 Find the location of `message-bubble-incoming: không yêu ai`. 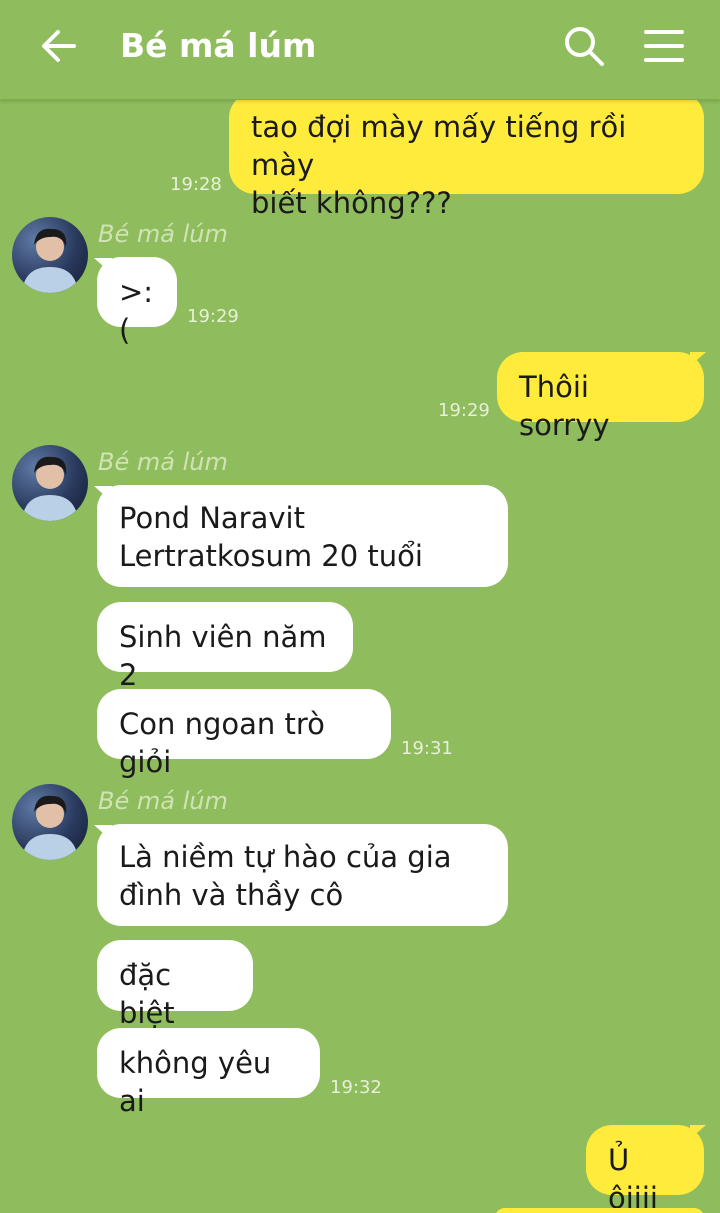

message-bubble-incoming: không yêu ai is located at coordinates (208, 1073).